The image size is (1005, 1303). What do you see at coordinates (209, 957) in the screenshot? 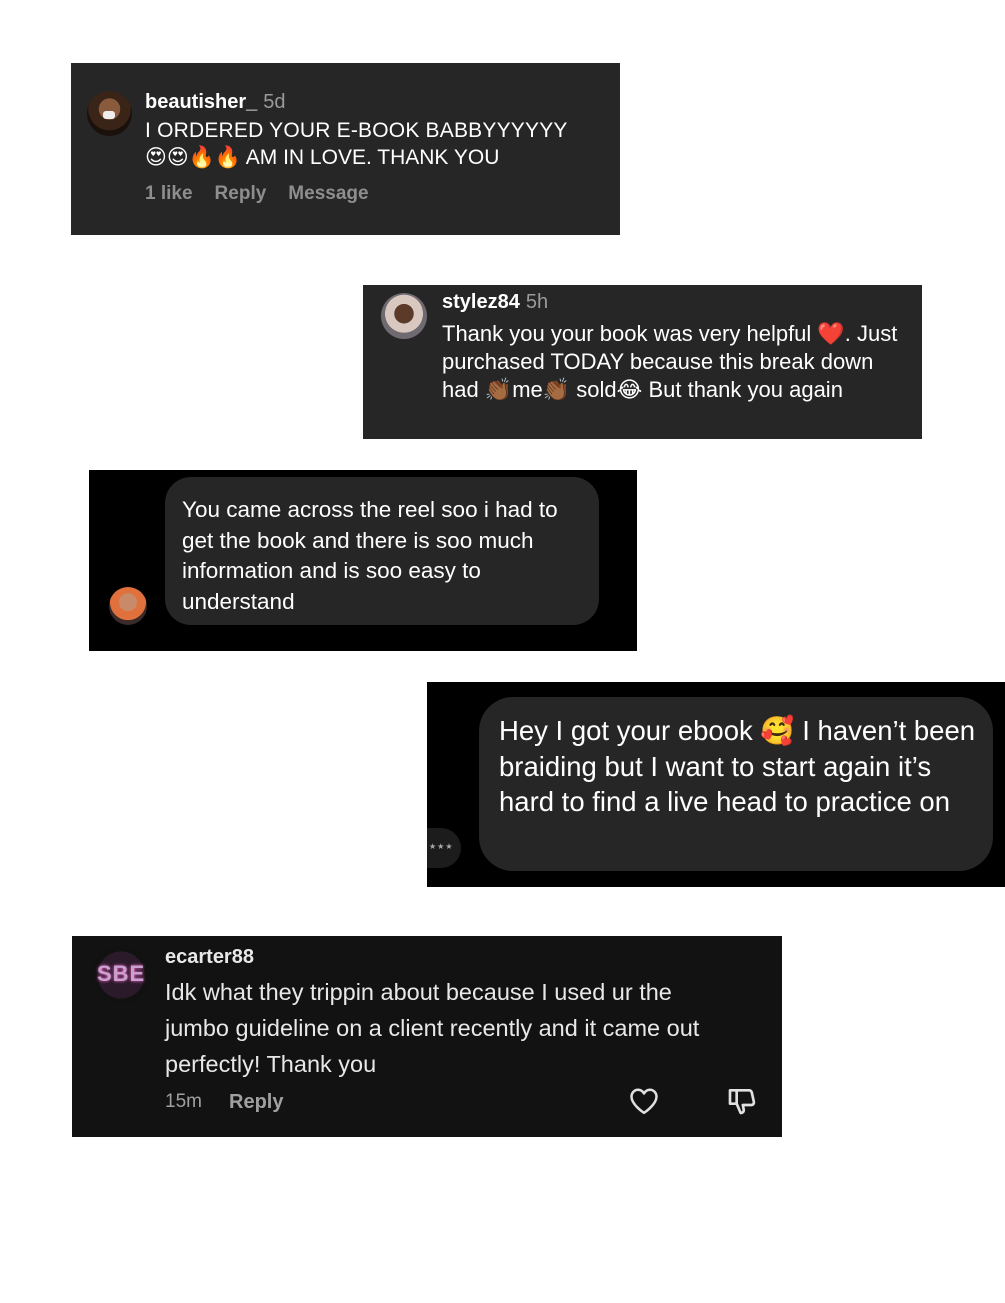
I see `username: ecarter88` at bounding box center [209, 957].